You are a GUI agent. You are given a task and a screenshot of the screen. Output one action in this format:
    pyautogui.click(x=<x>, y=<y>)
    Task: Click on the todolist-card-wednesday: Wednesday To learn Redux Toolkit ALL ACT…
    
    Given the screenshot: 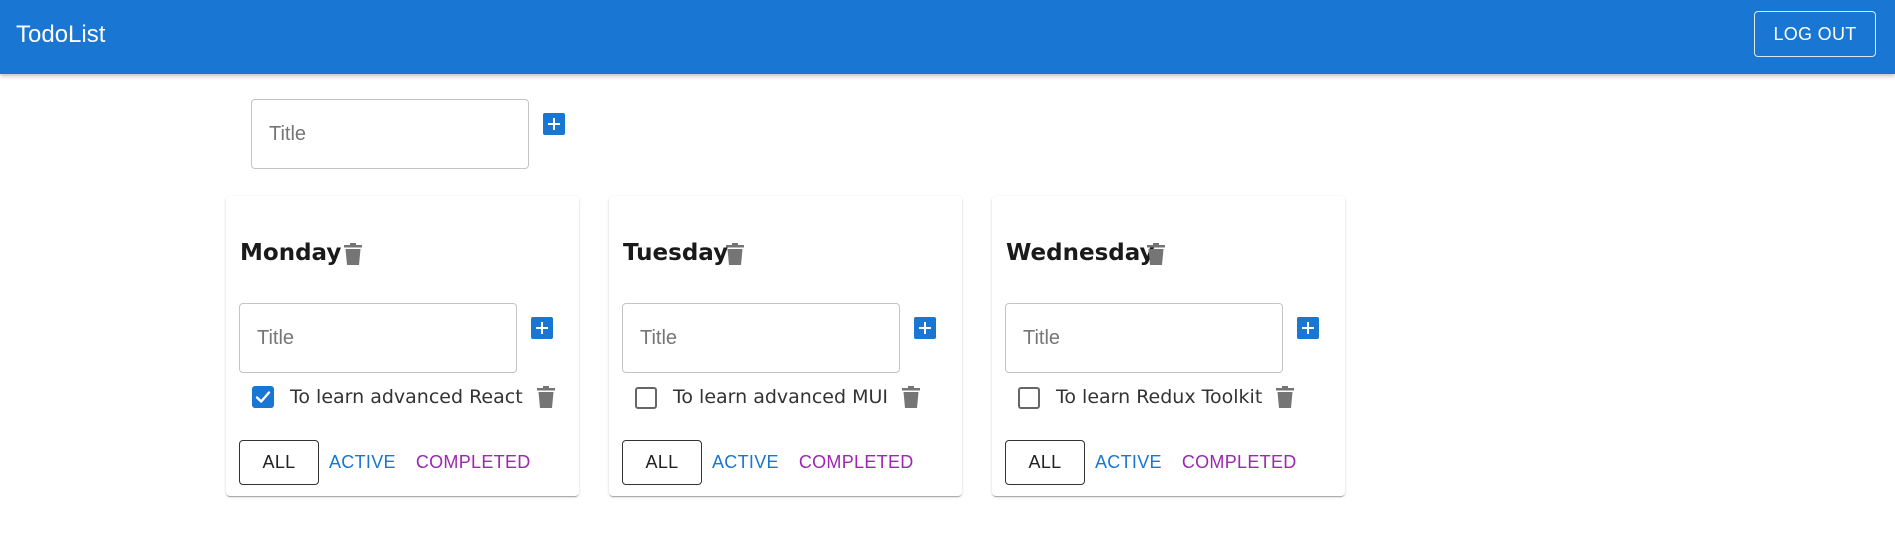 What is the action you would take?
    pyautogui.click(x=1168, y=346)
    